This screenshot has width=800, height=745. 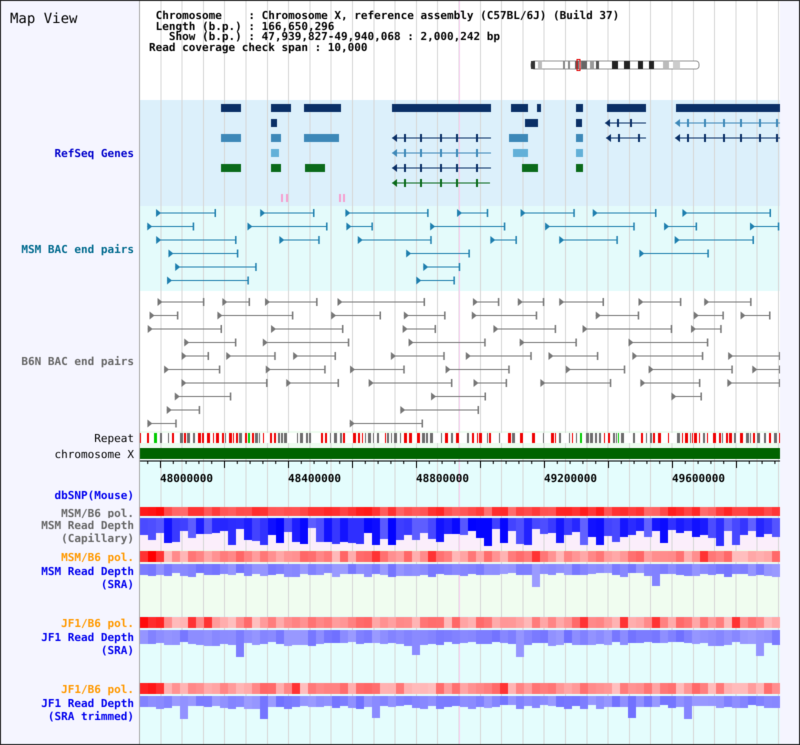 I want to click on axis-label: 49600000, so click(x=698, y=478).